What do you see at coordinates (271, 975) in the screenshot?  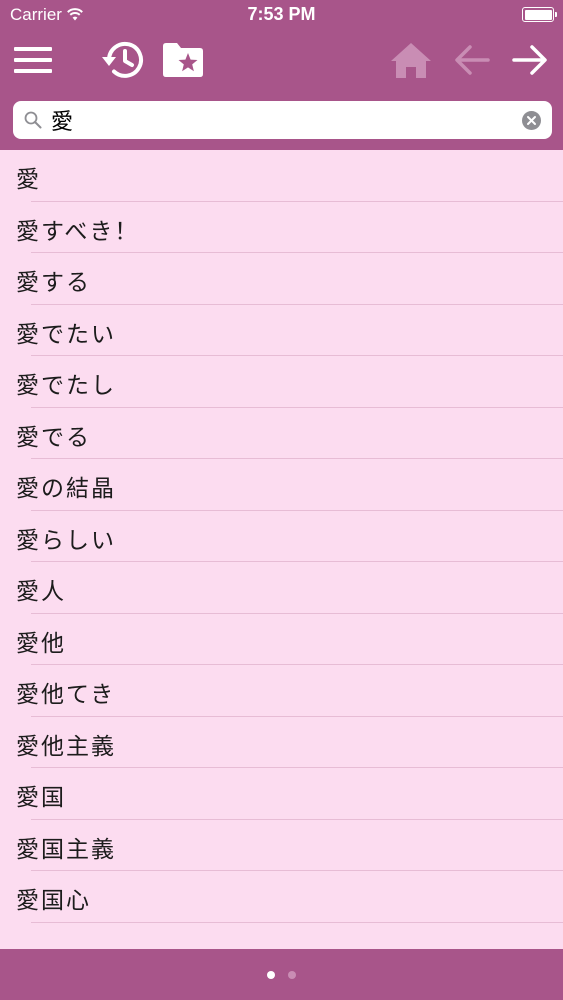 I see `page-dot-active` at bounding box center [271, 975].